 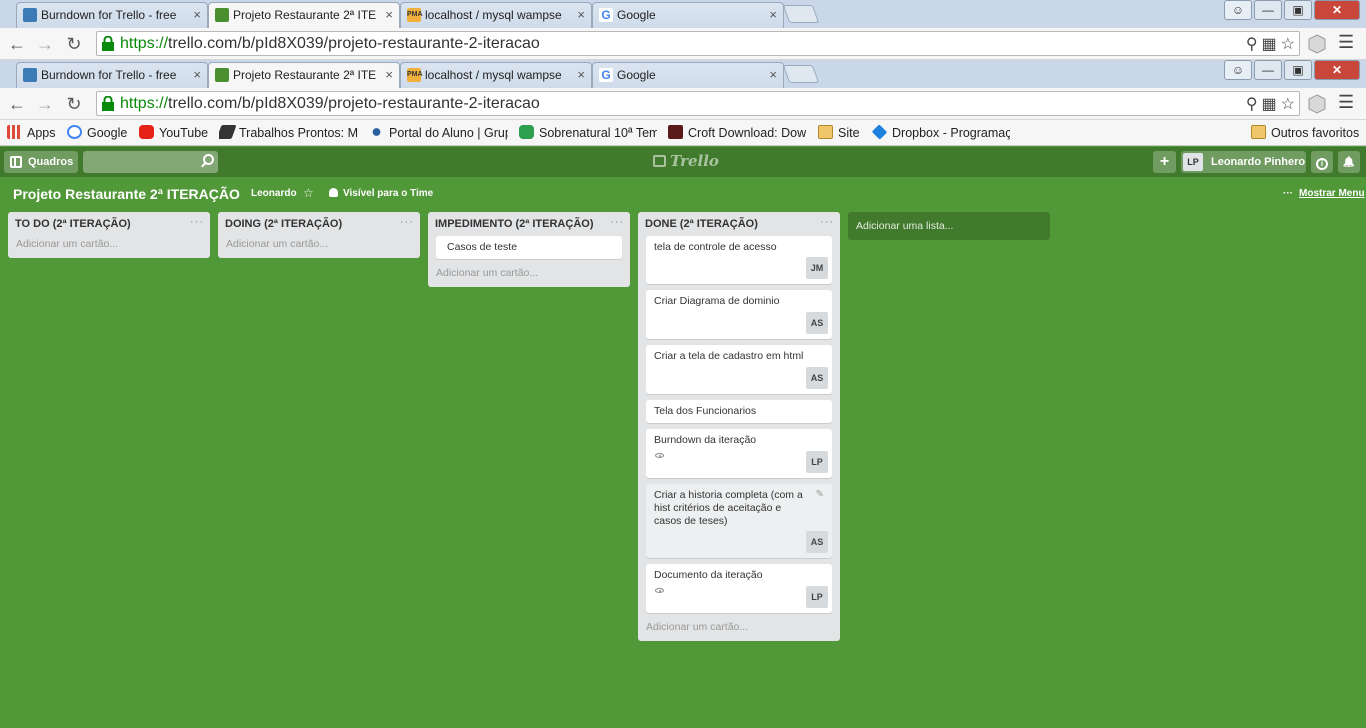 I want to click on card-member-avatar: JM, so click(x=817, y=268).